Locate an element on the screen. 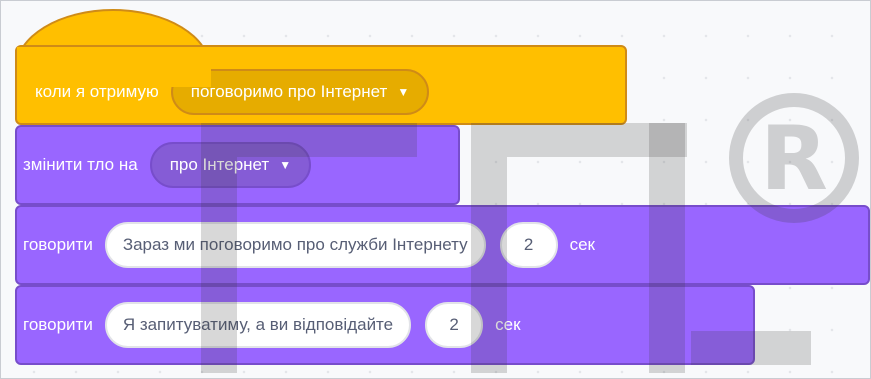 This screenshot has width=871, height=379. registered-trademark-icon: R is located at coordinates (794, 158).